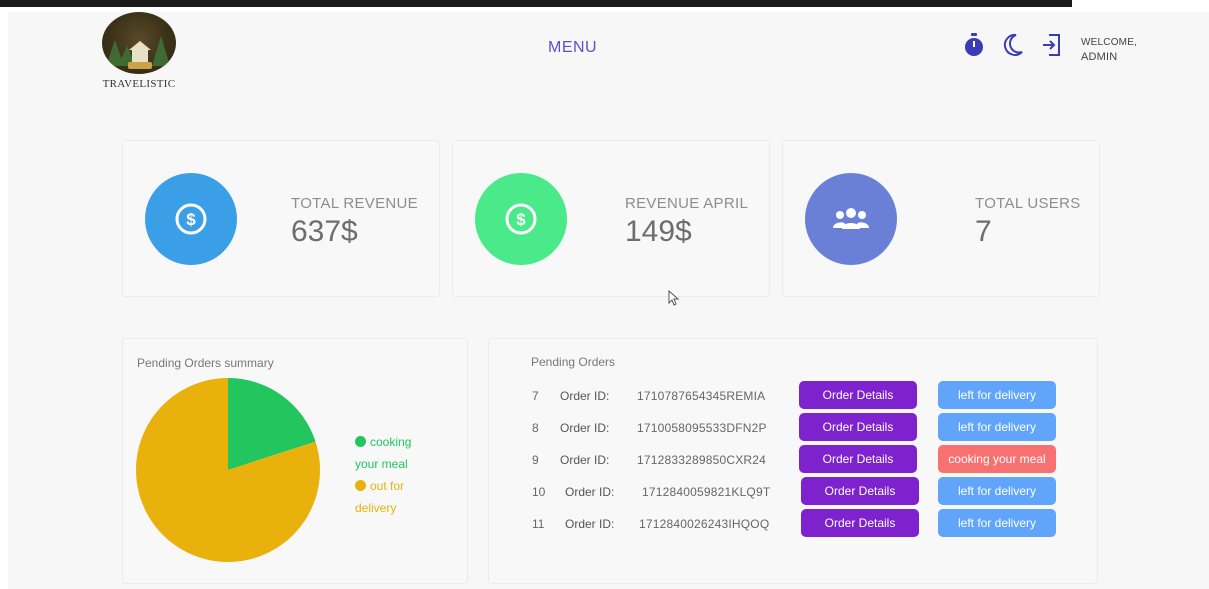 This screenshot has height=589, width=1209. I want to click on total-users-label: TOTAL USERS, so click(1028, 203).